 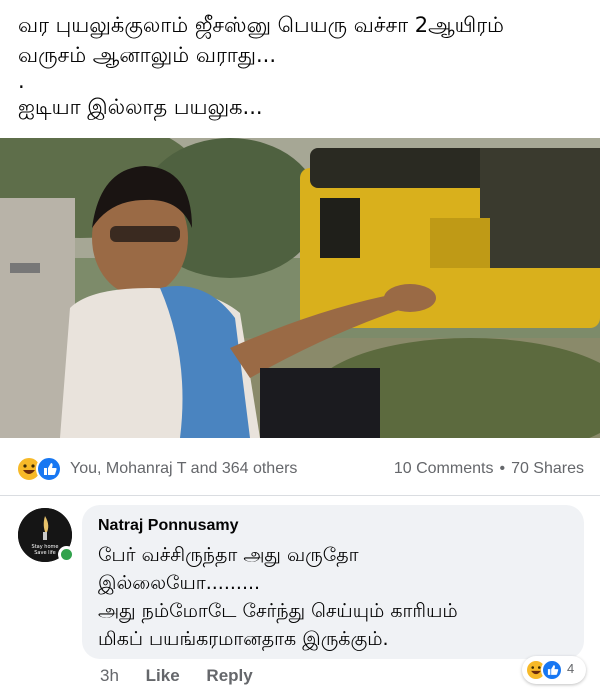 I want to click on comment-text-line: மிகப் பயங்கரமானதாக இருக்கும்., so click(x=243, y=639).